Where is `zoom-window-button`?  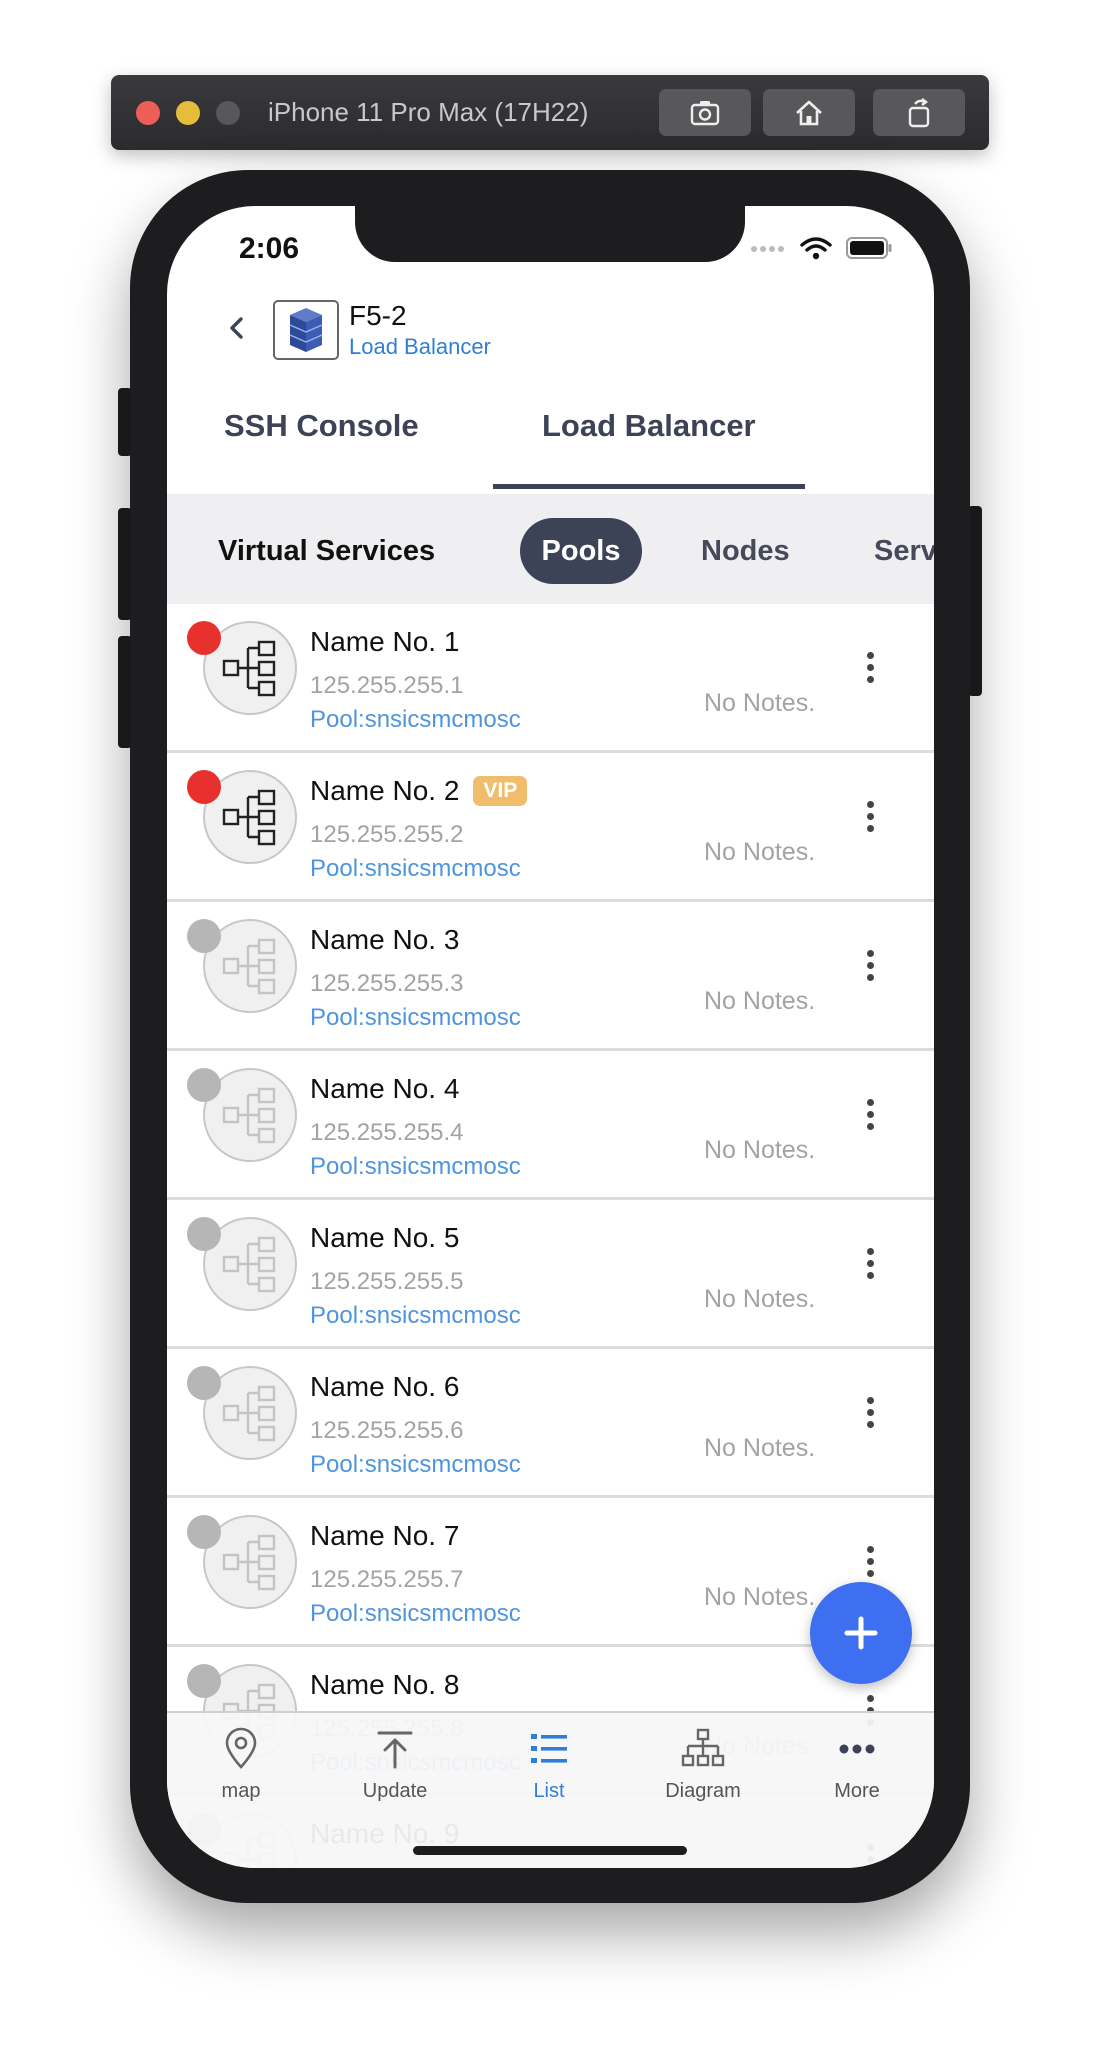 zoom-window-button is located at coordinates (228, 113).